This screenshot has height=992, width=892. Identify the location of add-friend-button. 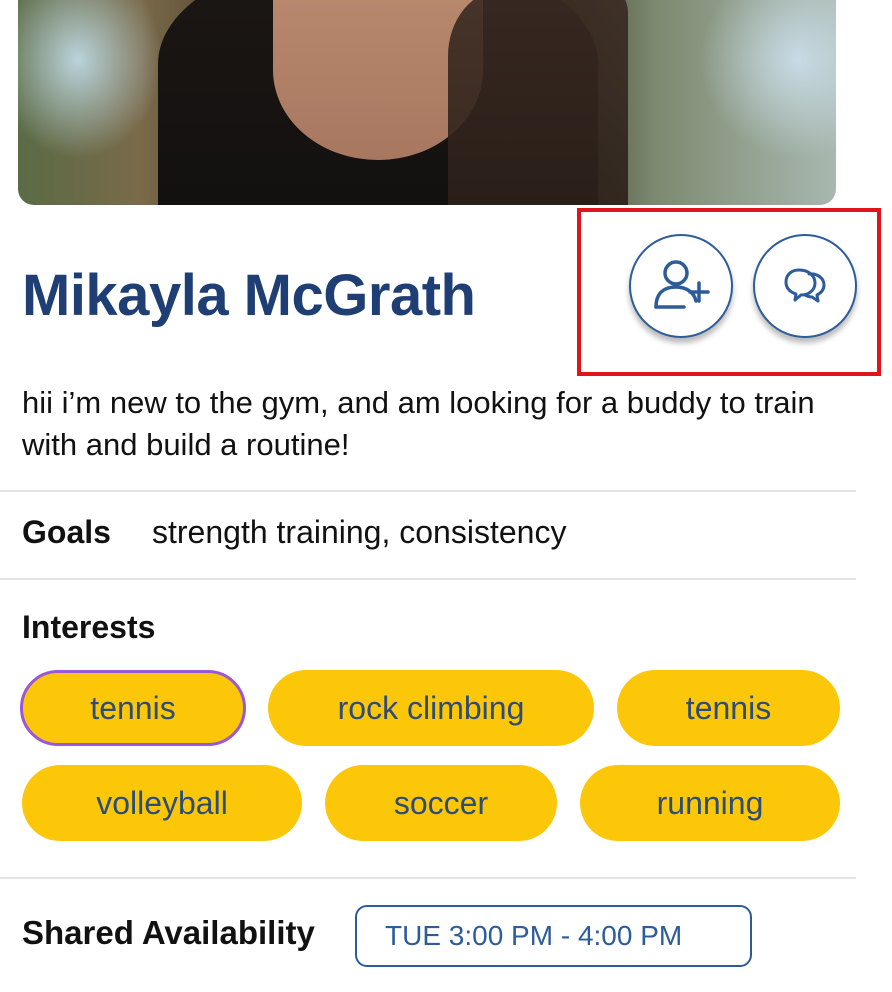
(681, 286).